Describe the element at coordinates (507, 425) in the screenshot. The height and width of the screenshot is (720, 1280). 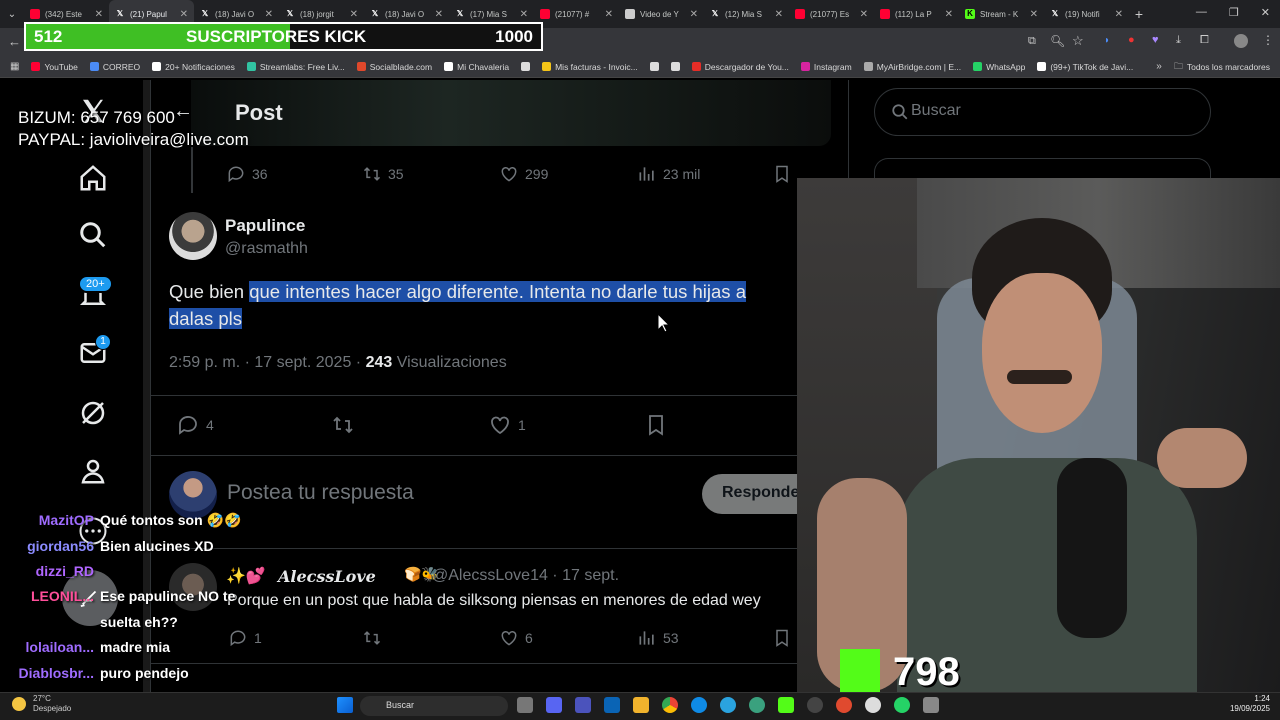
I see `reply-like-button: 1` at that location.